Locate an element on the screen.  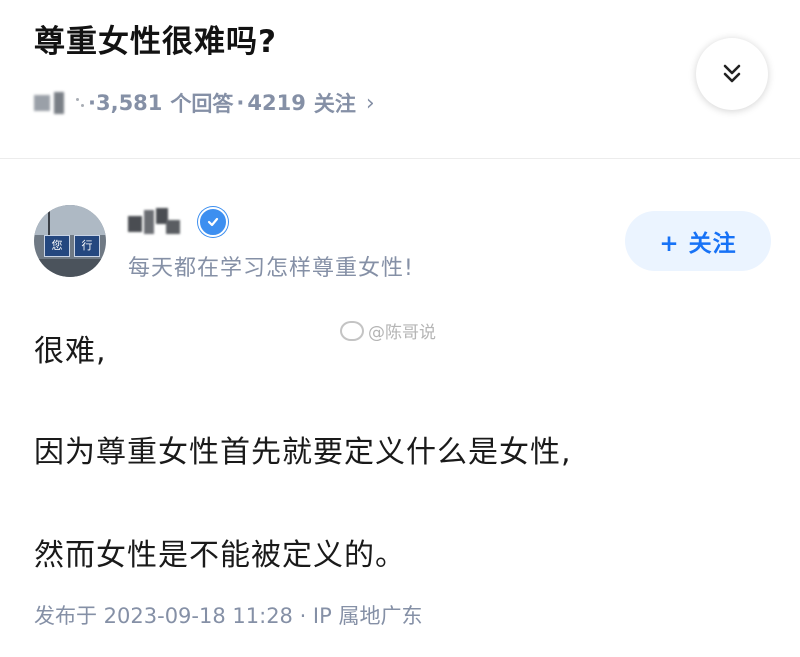
author-bio: 每天都在学习怎样尊重女性! is located at coordinates (271, 268).